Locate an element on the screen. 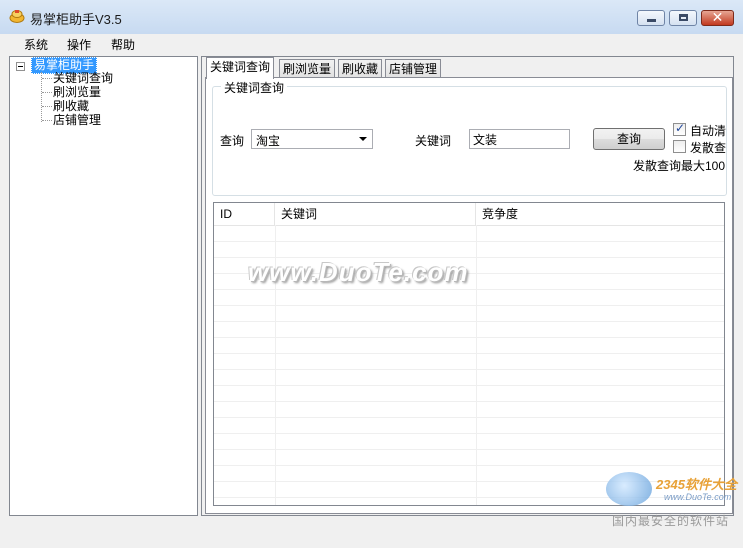 Image resolution: width=743 pixels, height=548 pixels. mascot-icon is located at coordinates (629, 489).